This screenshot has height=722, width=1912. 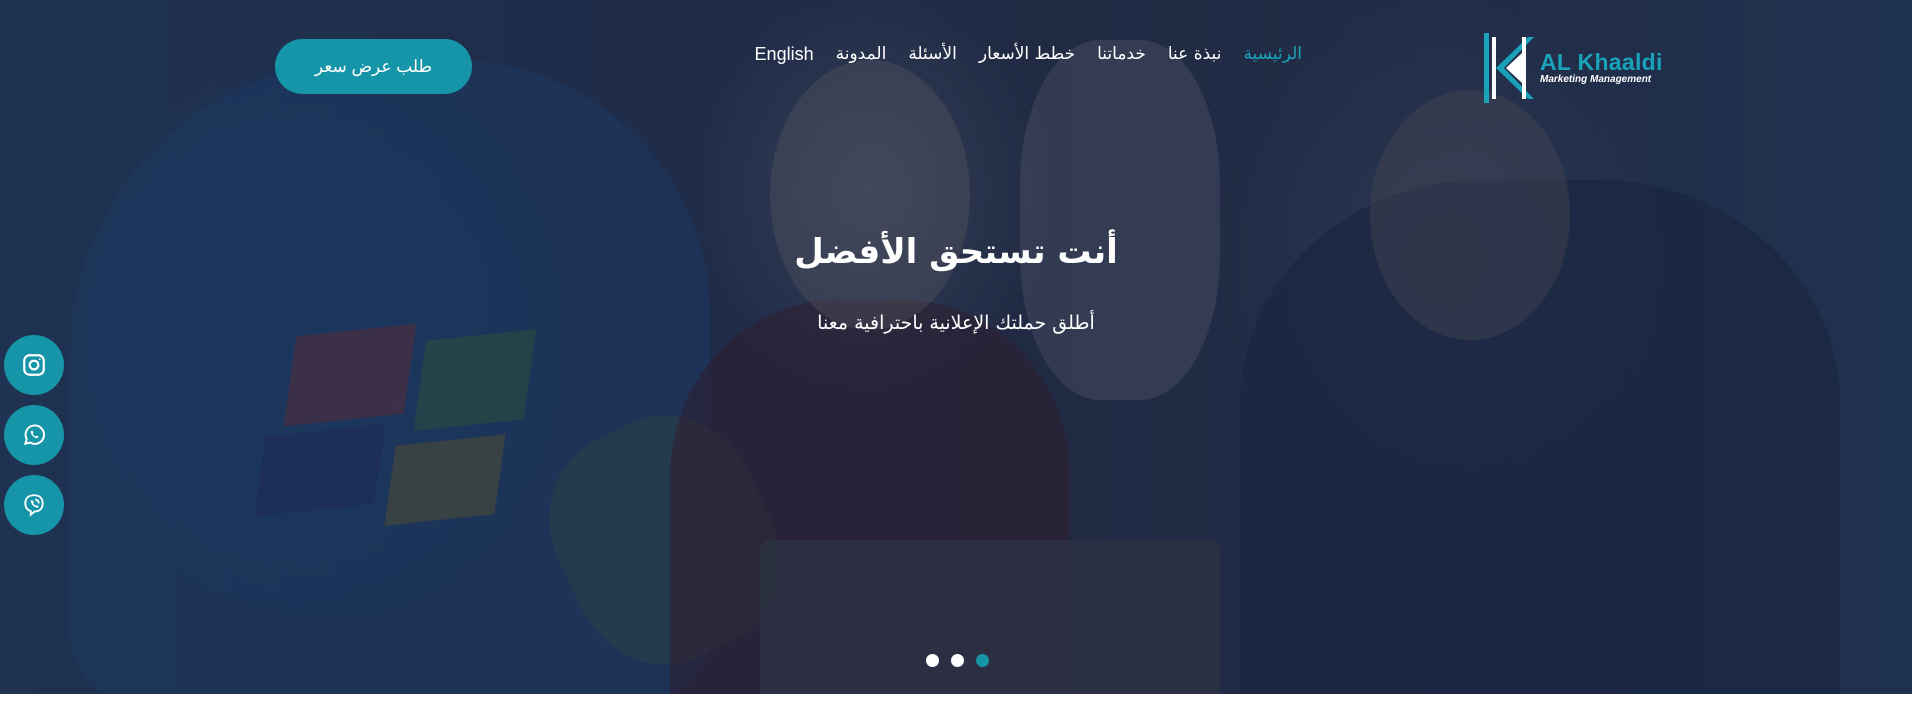 I want to click on nav-item-faq: الأسئلة, so click(x=932, y=54).